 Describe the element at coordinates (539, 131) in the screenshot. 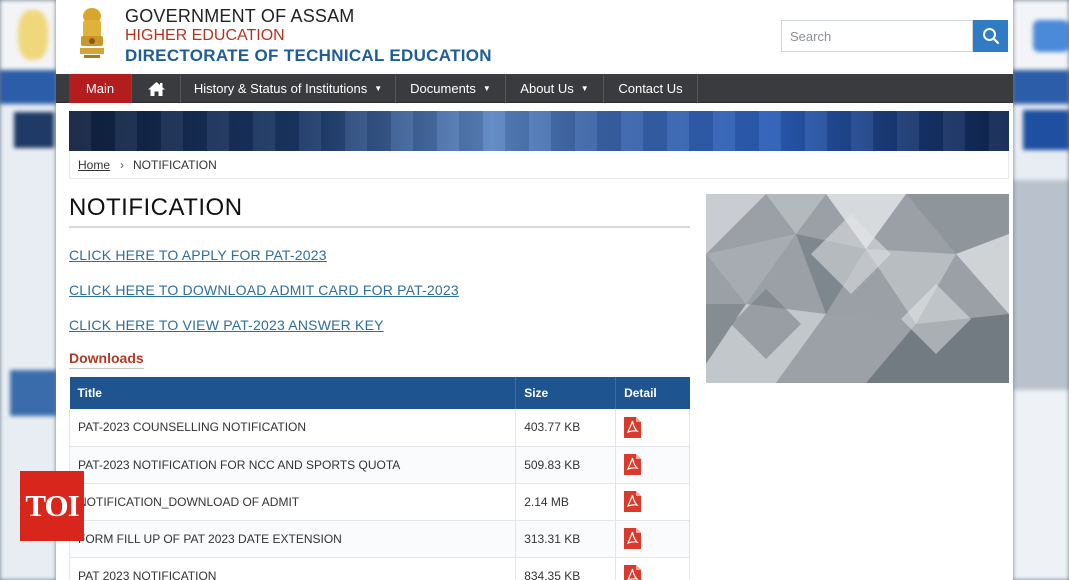

I see `page-banner` at that location.